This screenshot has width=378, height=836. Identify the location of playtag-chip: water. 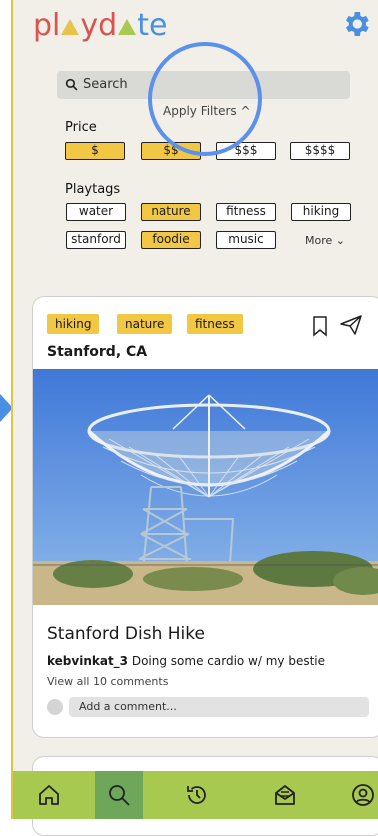
(96, 212).